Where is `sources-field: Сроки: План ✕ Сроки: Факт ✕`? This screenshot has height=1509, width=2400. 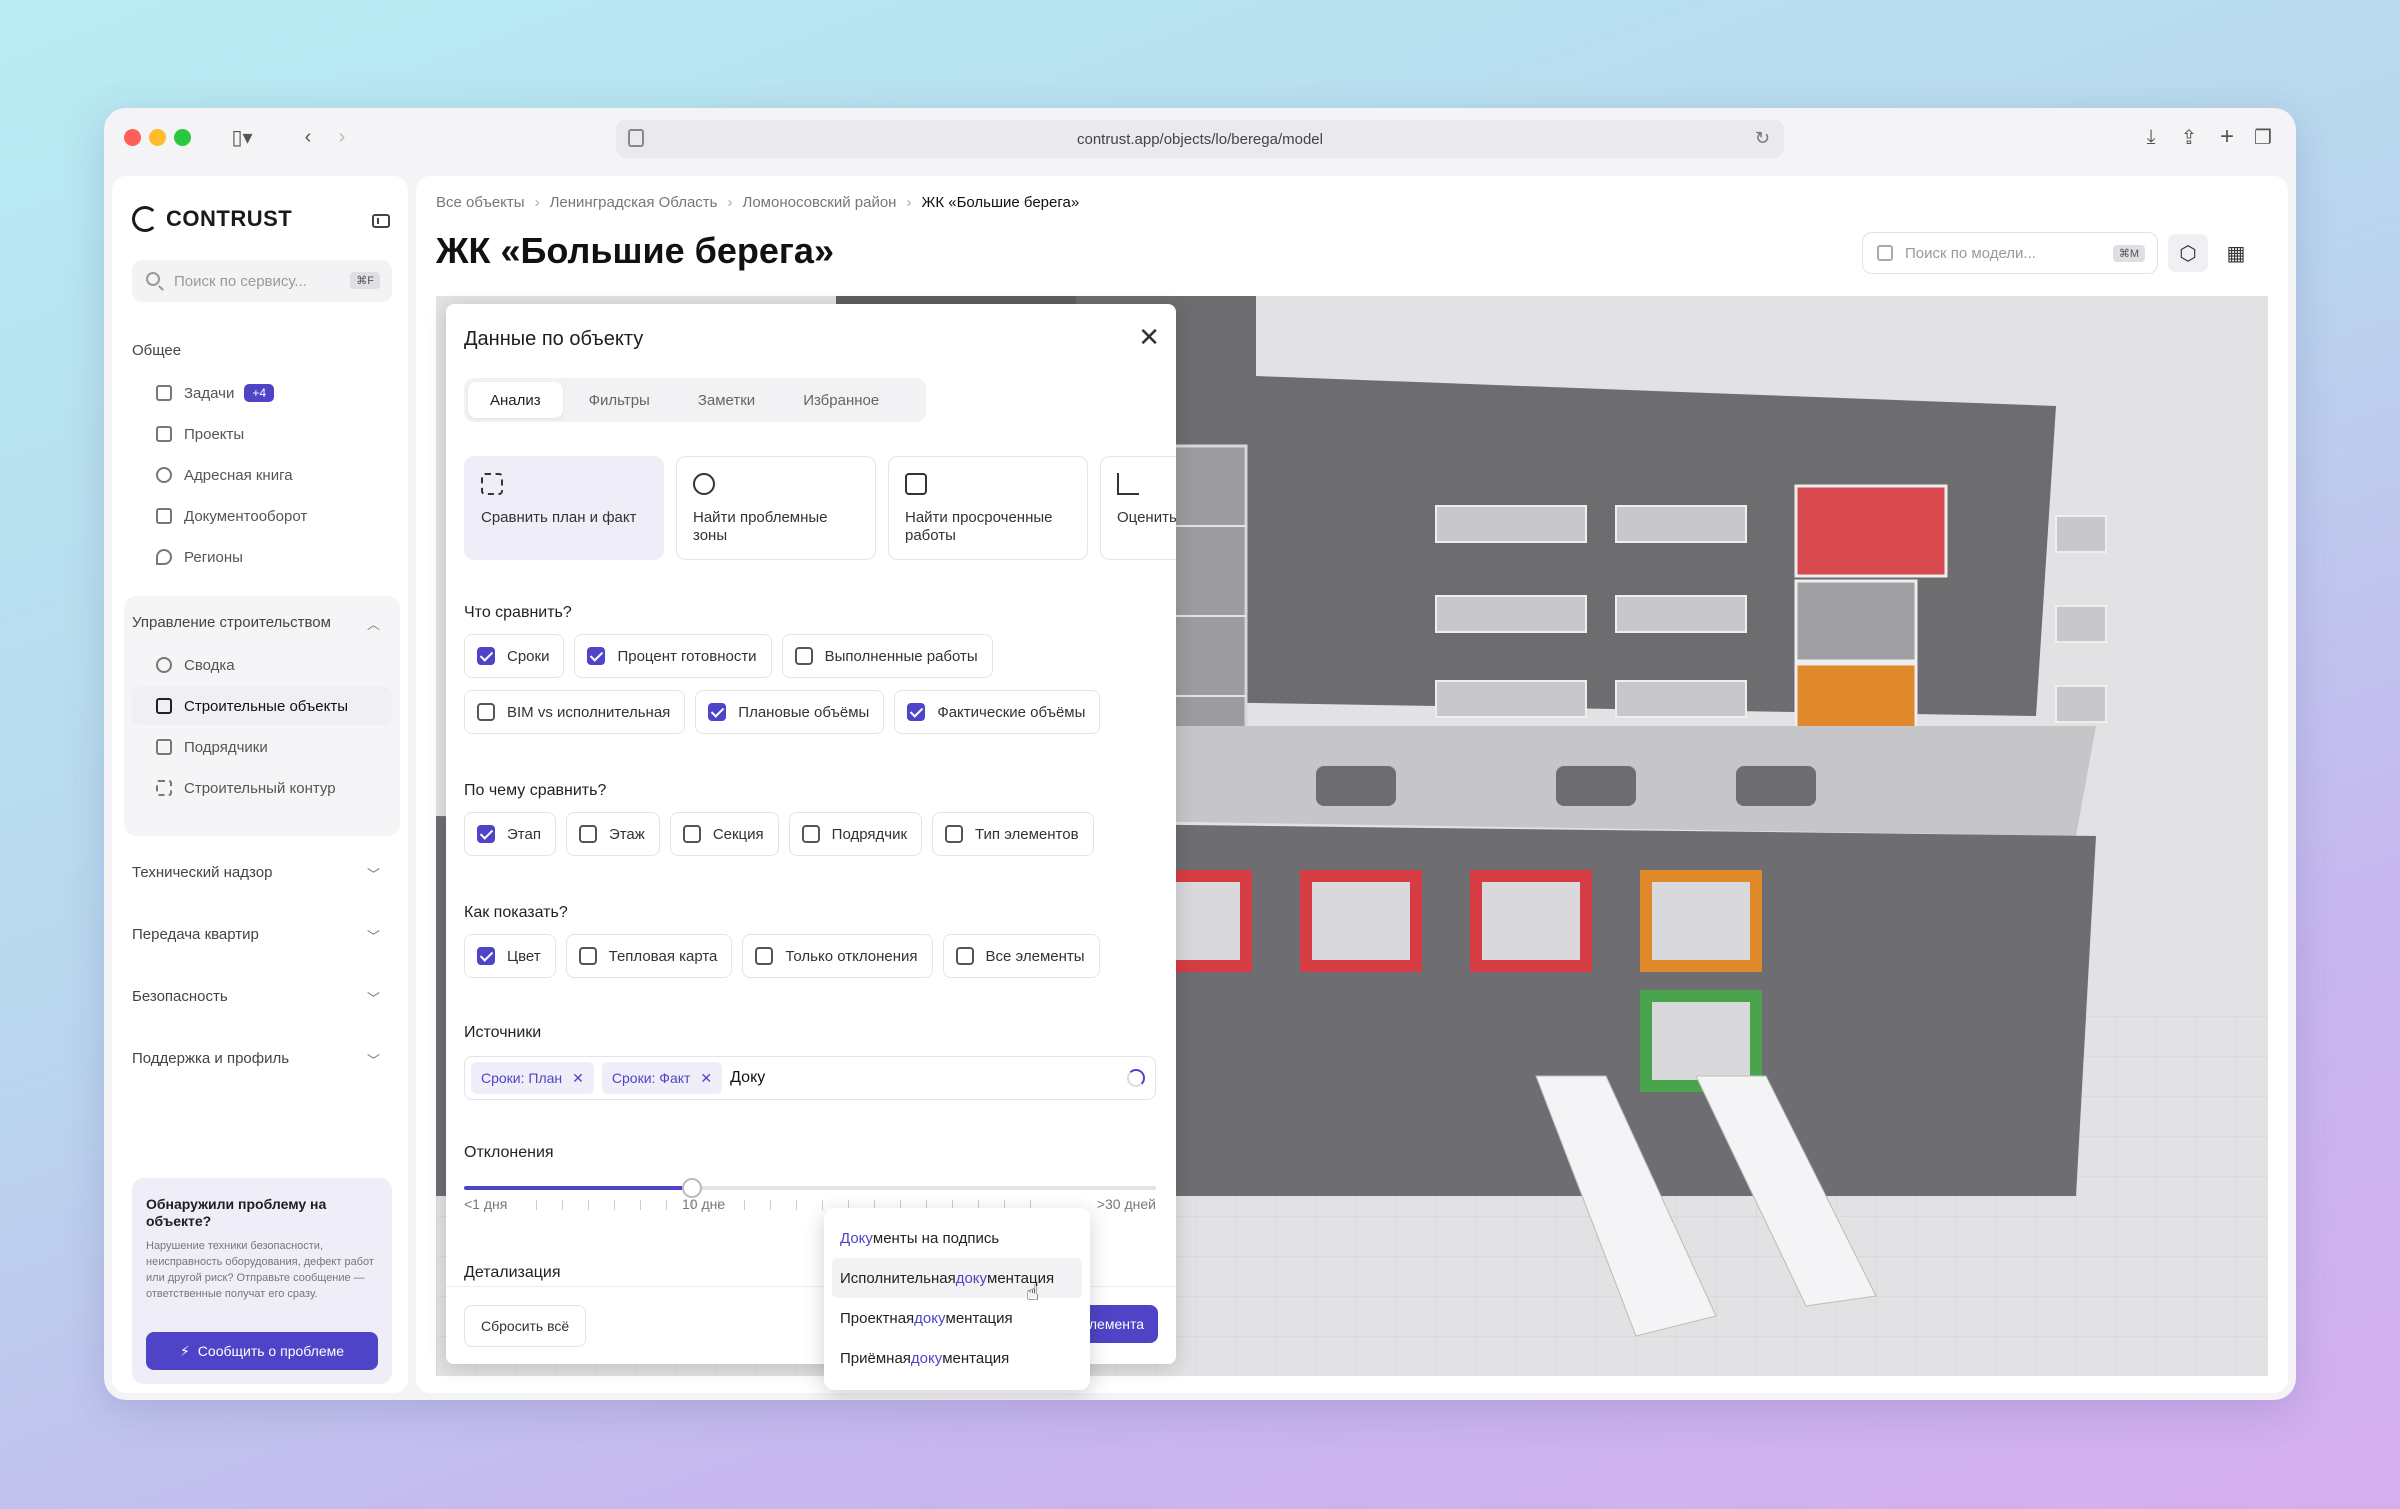 sources-field: Сроки: План ✕ Сроки: Факт ✕ is located at coordinates (810, 1078).